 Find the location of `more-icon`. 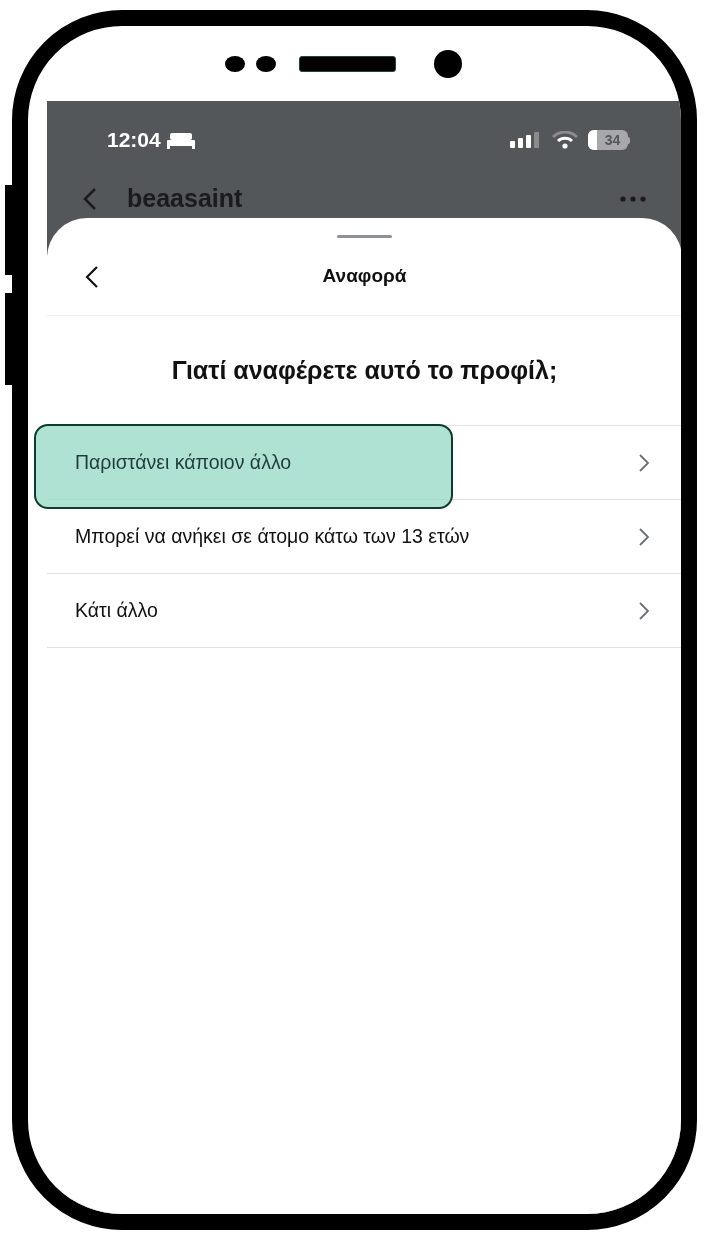

more-icon is located at coordinates (633, 198).